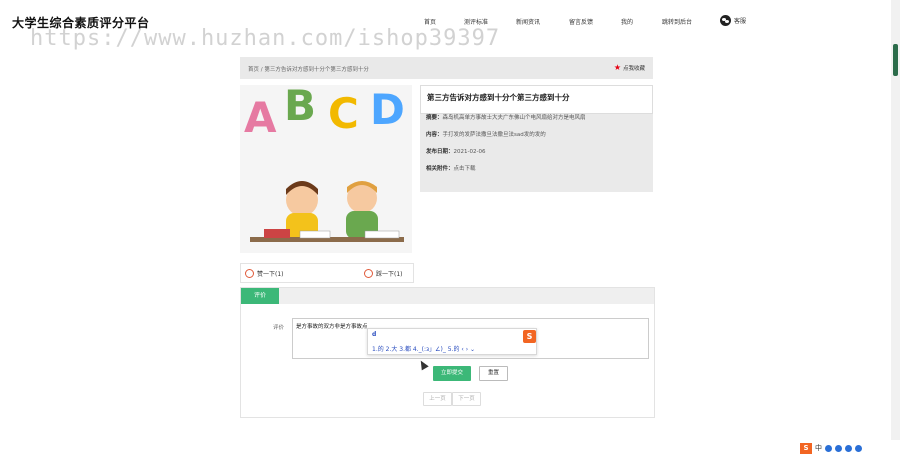  I want to click on nav-admin: 跳转到后台, so click(677, 21).